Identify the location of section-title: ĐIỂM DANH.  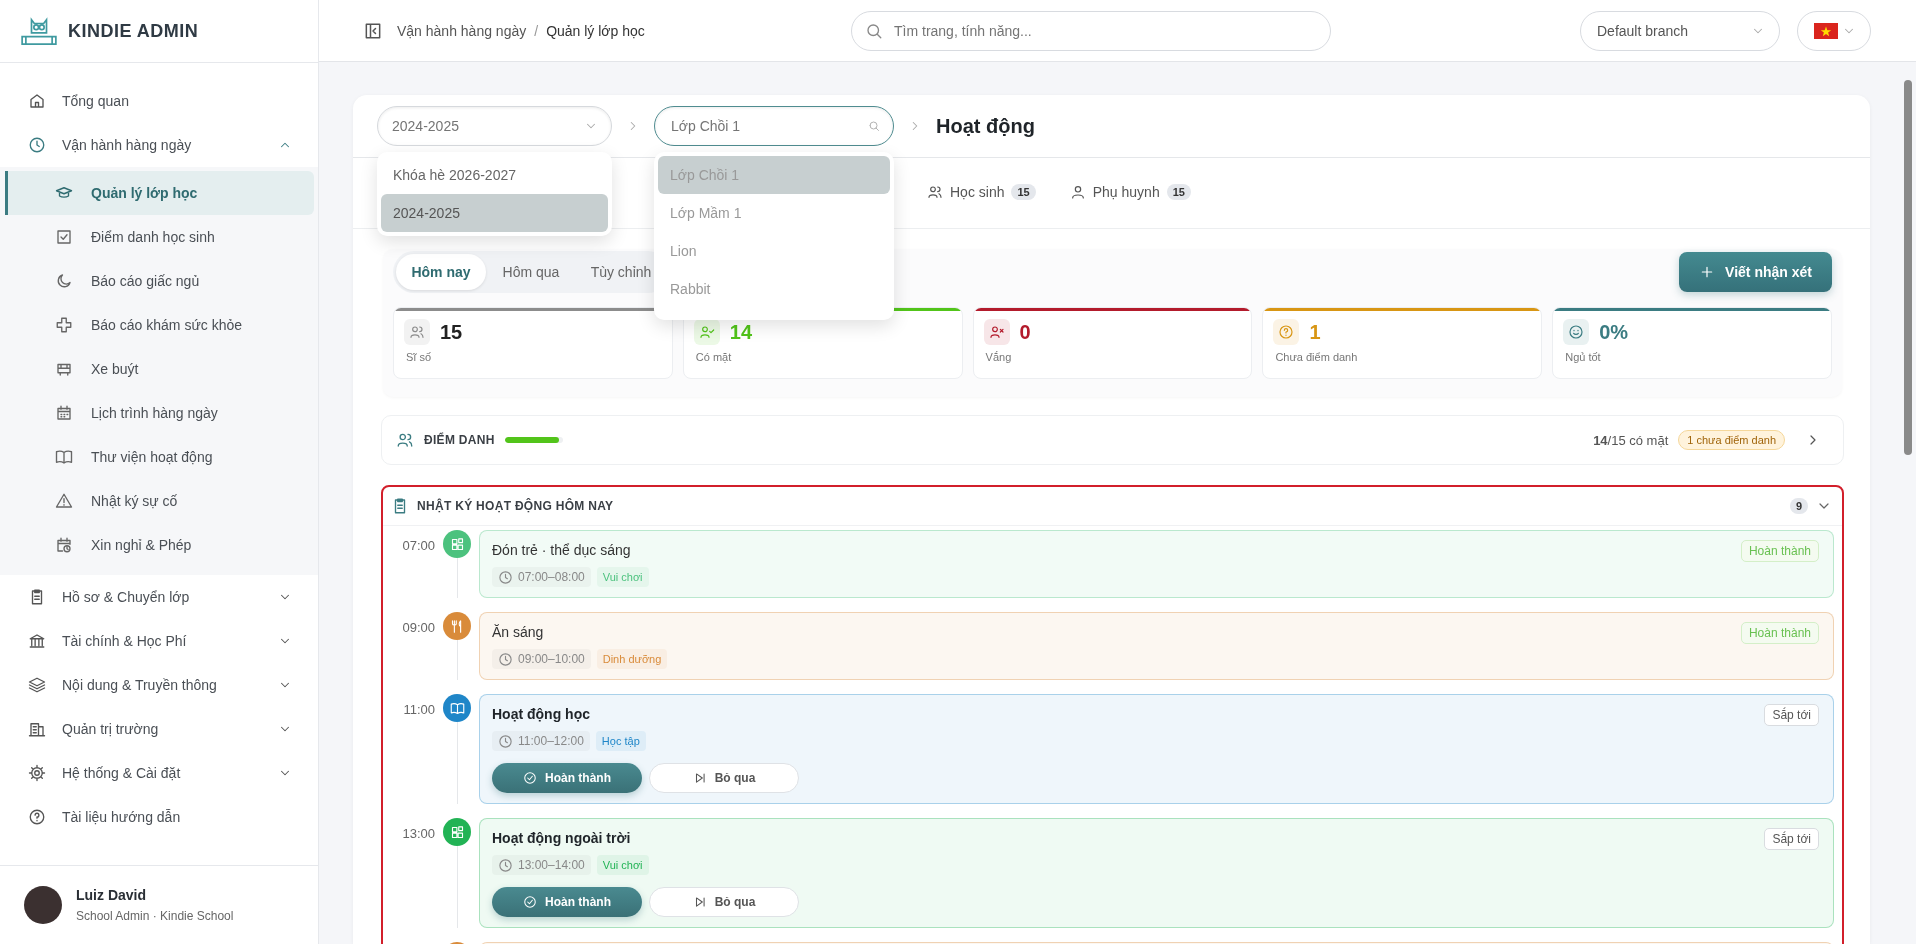
(459, 440).